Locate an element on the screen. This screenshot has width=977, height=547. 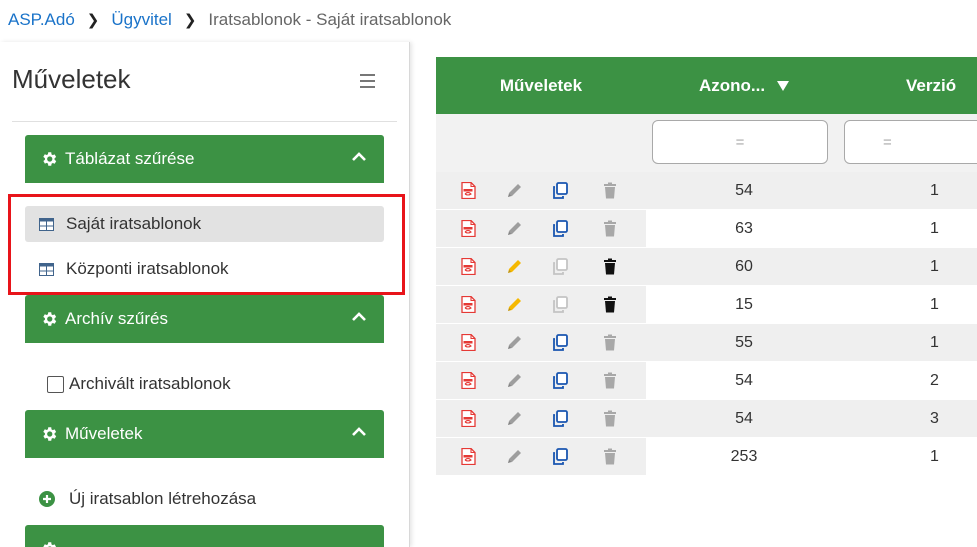
table-row: 54 3 is located at coordinates (706, 418).